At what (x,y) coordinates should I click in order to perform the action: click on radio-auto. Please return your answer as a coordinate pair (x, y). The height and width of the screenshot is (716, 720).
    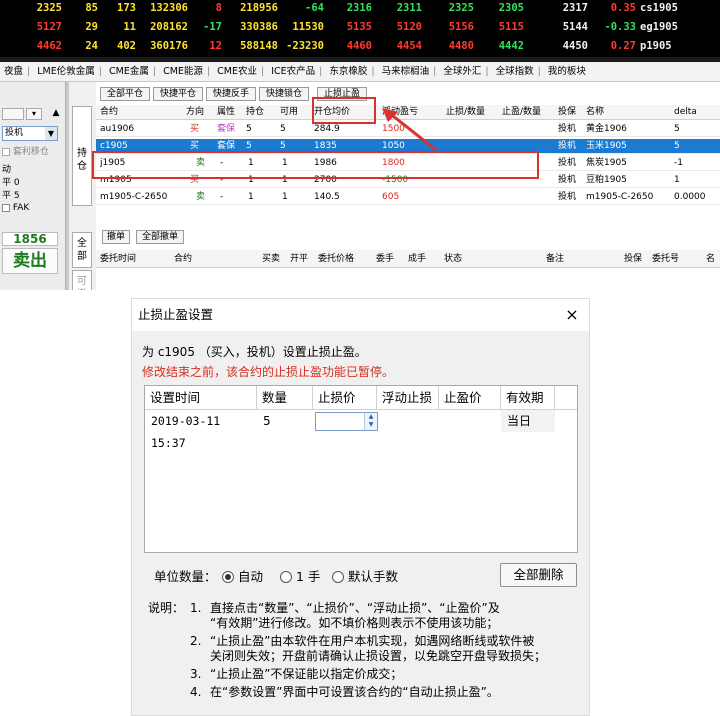
    Looking at the image, I should click on (228, 577).